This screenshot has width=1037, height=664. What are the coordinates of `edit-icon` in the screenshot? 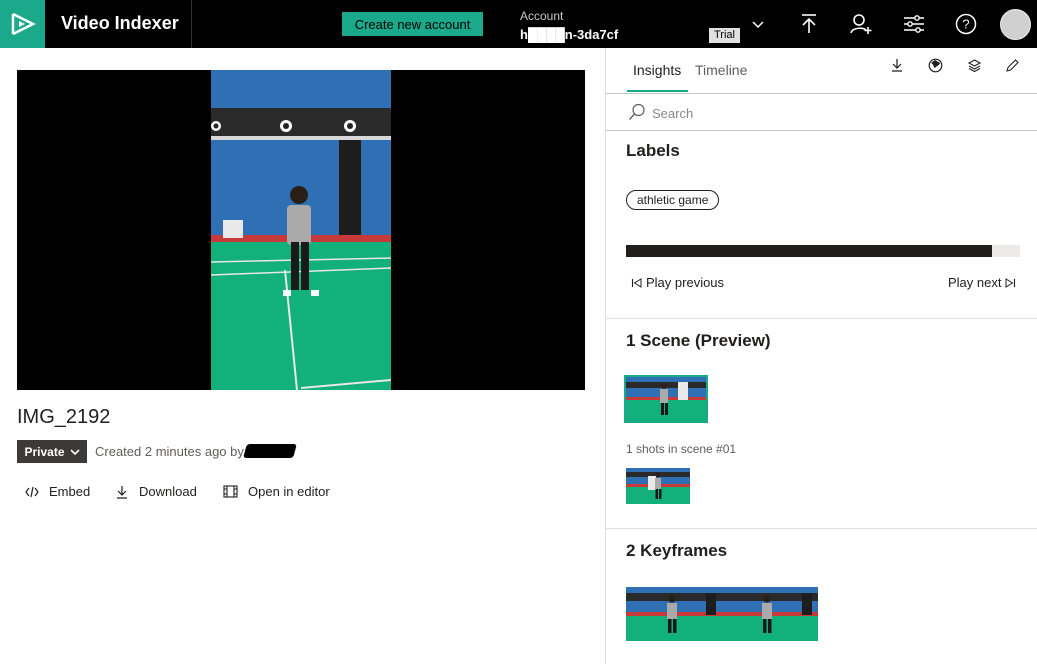 It's located at (1012, 65).